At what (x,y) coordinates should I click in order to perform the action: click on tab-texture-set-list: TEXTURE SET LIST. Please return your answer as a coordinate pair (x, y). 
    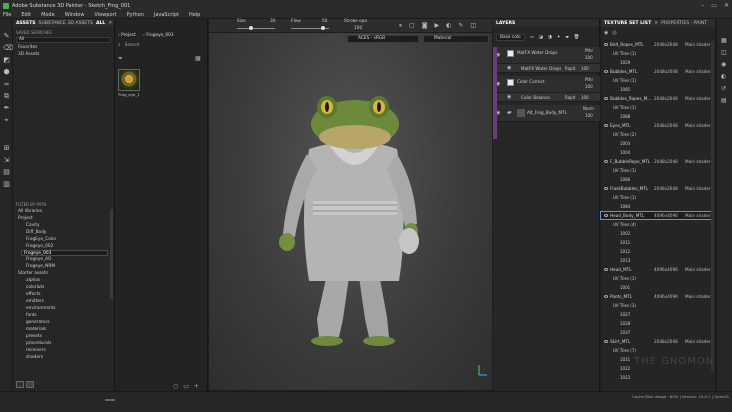
    Looking at the image, I should click on (627, 23).